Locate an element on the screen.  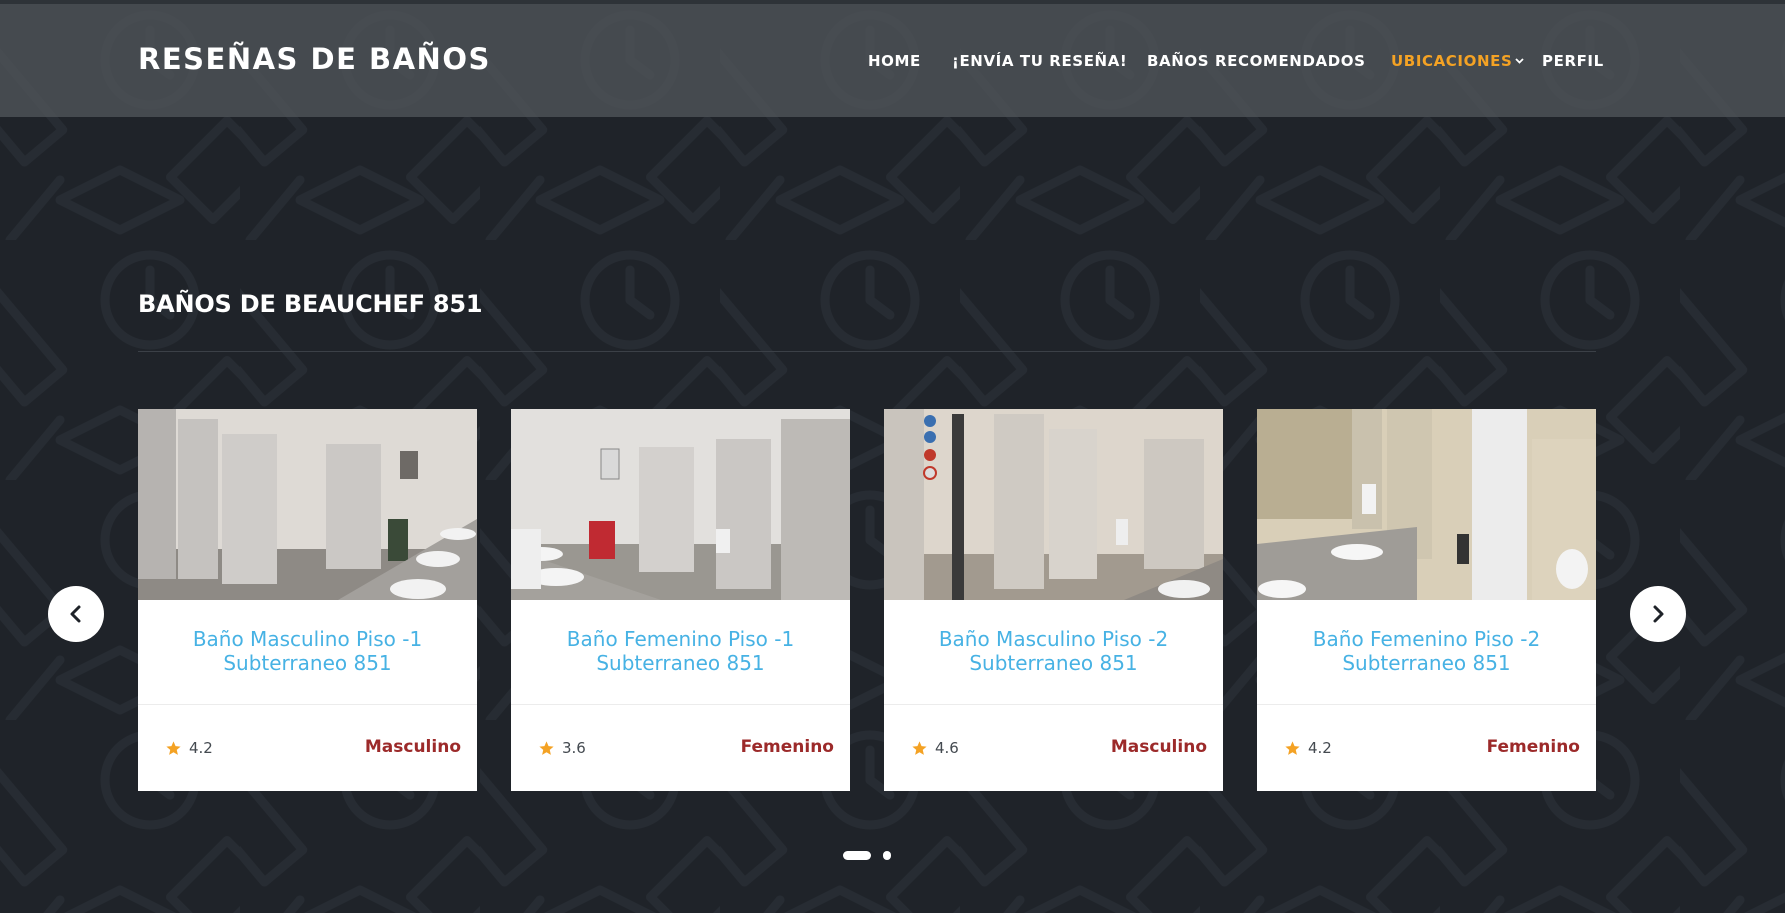
pagination-dot-active is located at coordinates (857, 855).